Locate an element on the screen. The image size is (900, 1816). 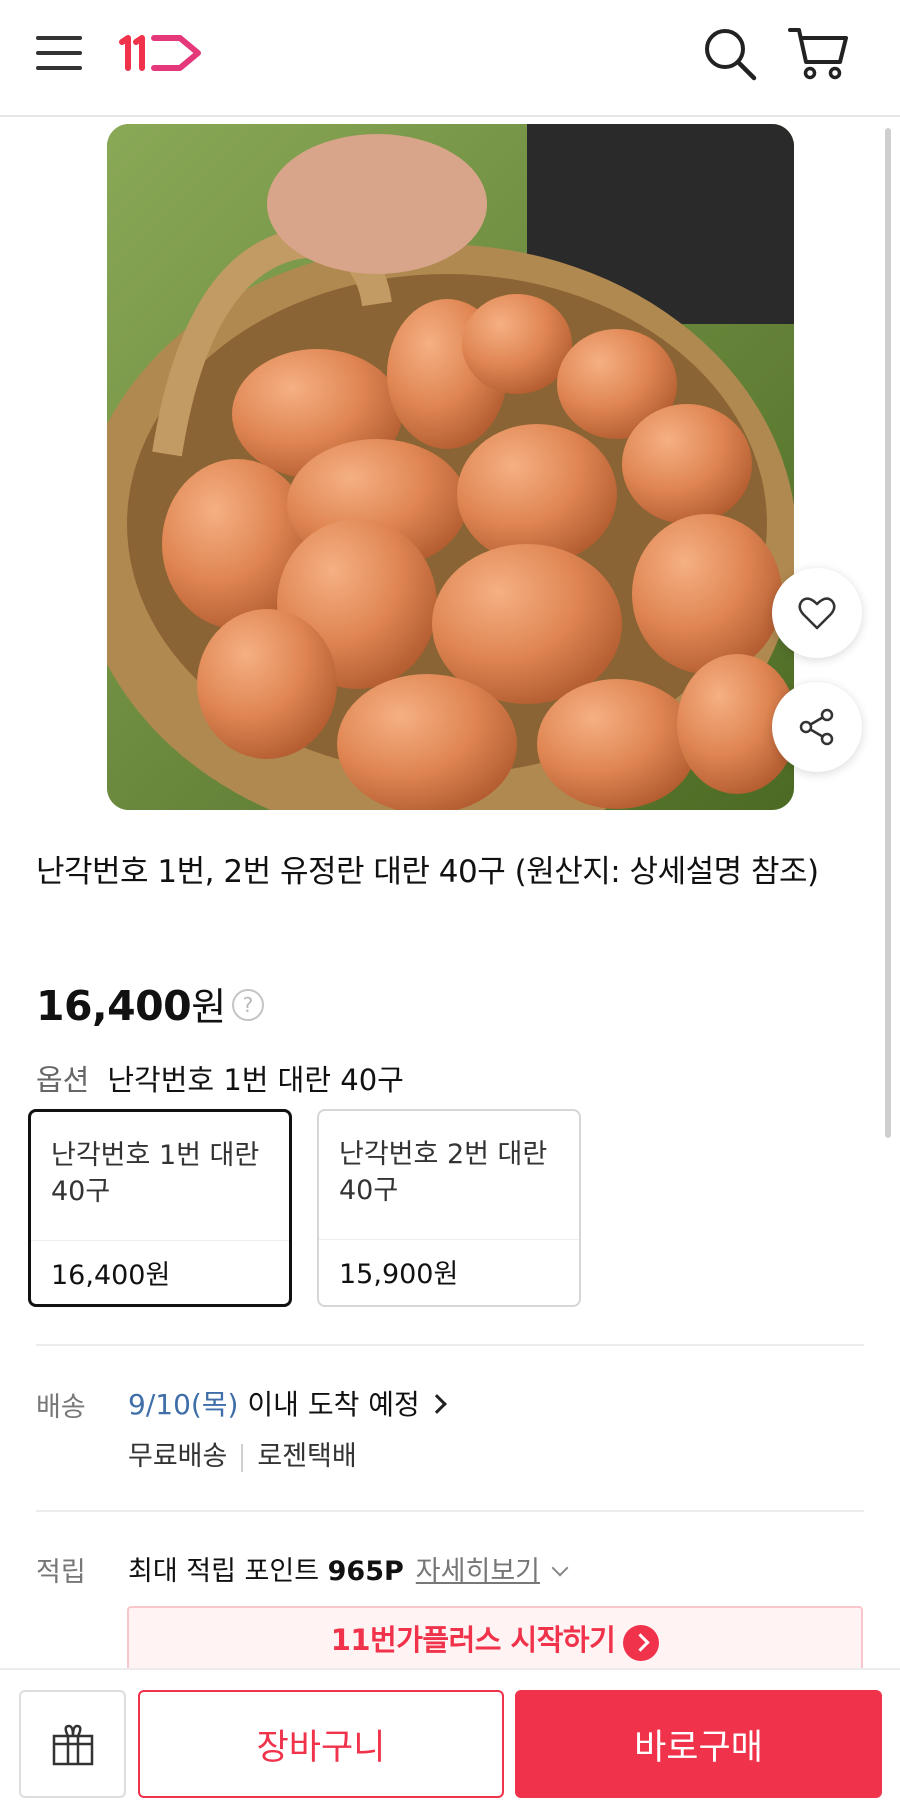
points-amount: 965P is located at coordinates (365, 1571).